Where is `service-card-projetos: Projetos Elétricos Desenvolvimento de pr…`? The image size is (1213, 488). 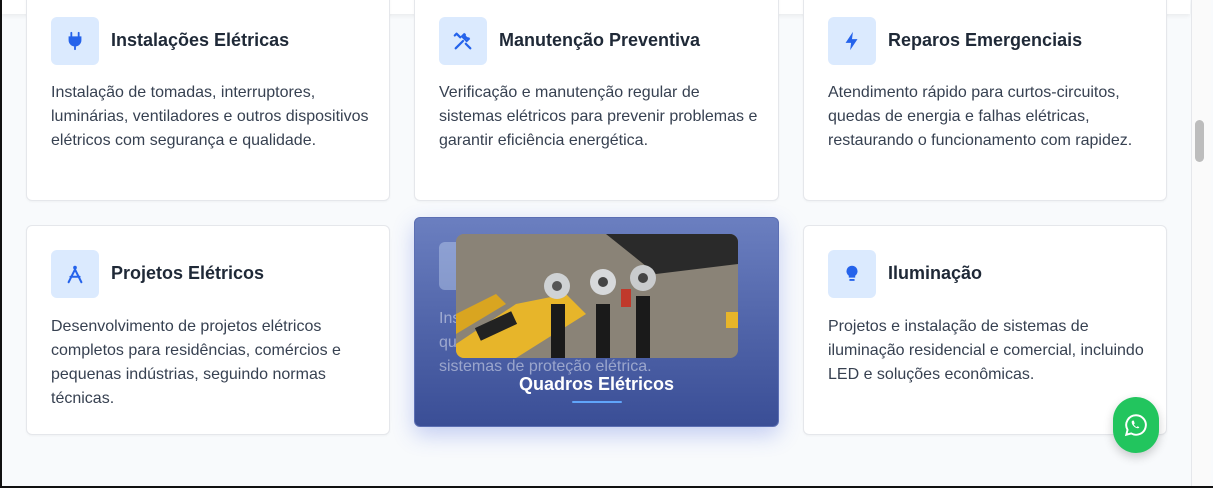 service-card-projetos: Projetos Elétricos Desenvolvimento de pr… is located at coordinates (208, 330).